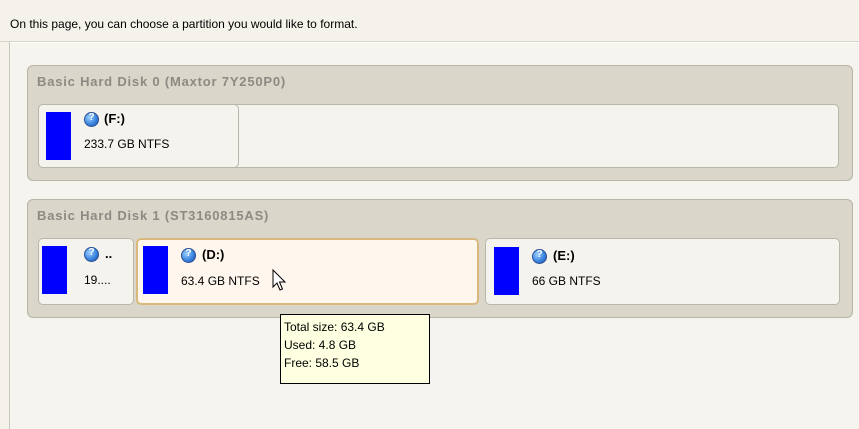  I want to click on partition-f-size: 233.7 GB NTFS, so click(127, 144).